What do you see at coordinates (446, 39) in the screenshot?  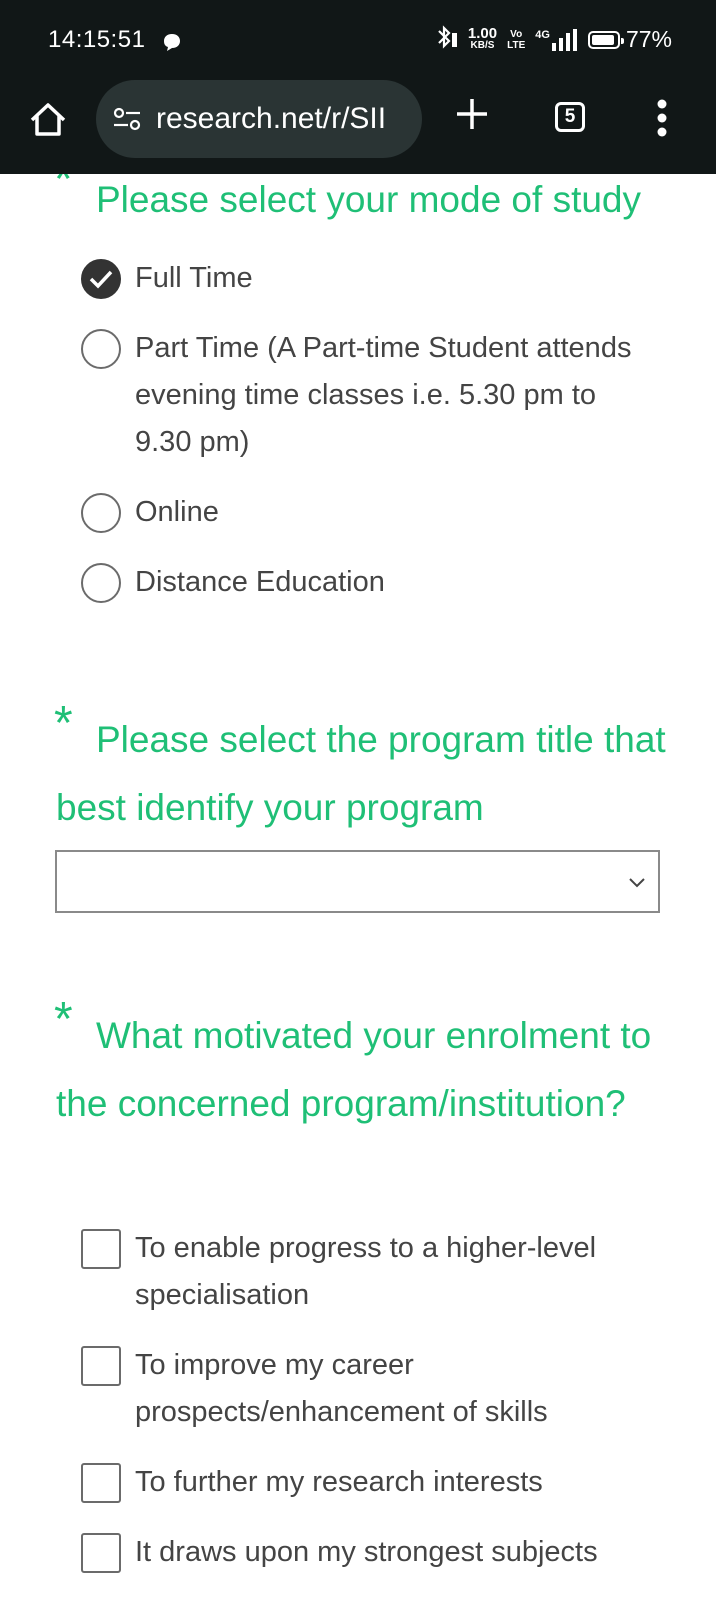 I see `bluetooth-icon` at bounding box center [446, 39].